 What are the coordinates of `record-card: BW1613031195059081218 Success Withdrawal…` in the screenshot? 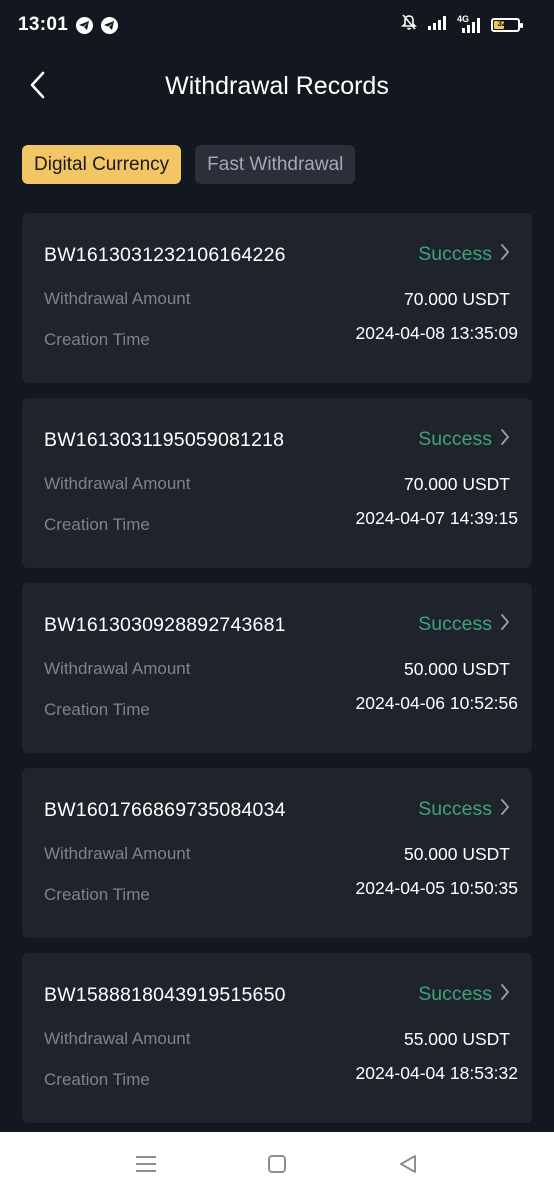 It's located at (277, 483).